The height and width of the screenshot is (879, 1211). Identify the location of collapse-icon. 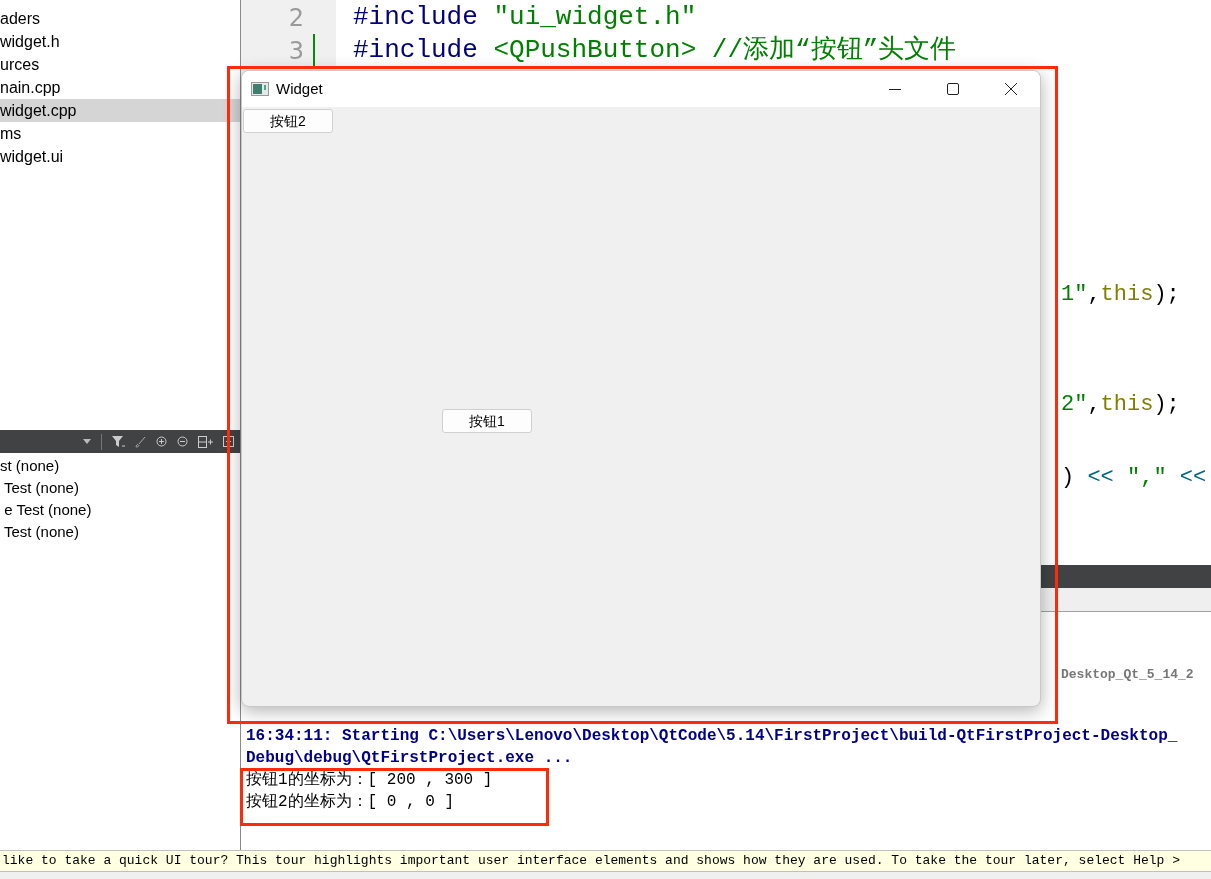
(182, 441).